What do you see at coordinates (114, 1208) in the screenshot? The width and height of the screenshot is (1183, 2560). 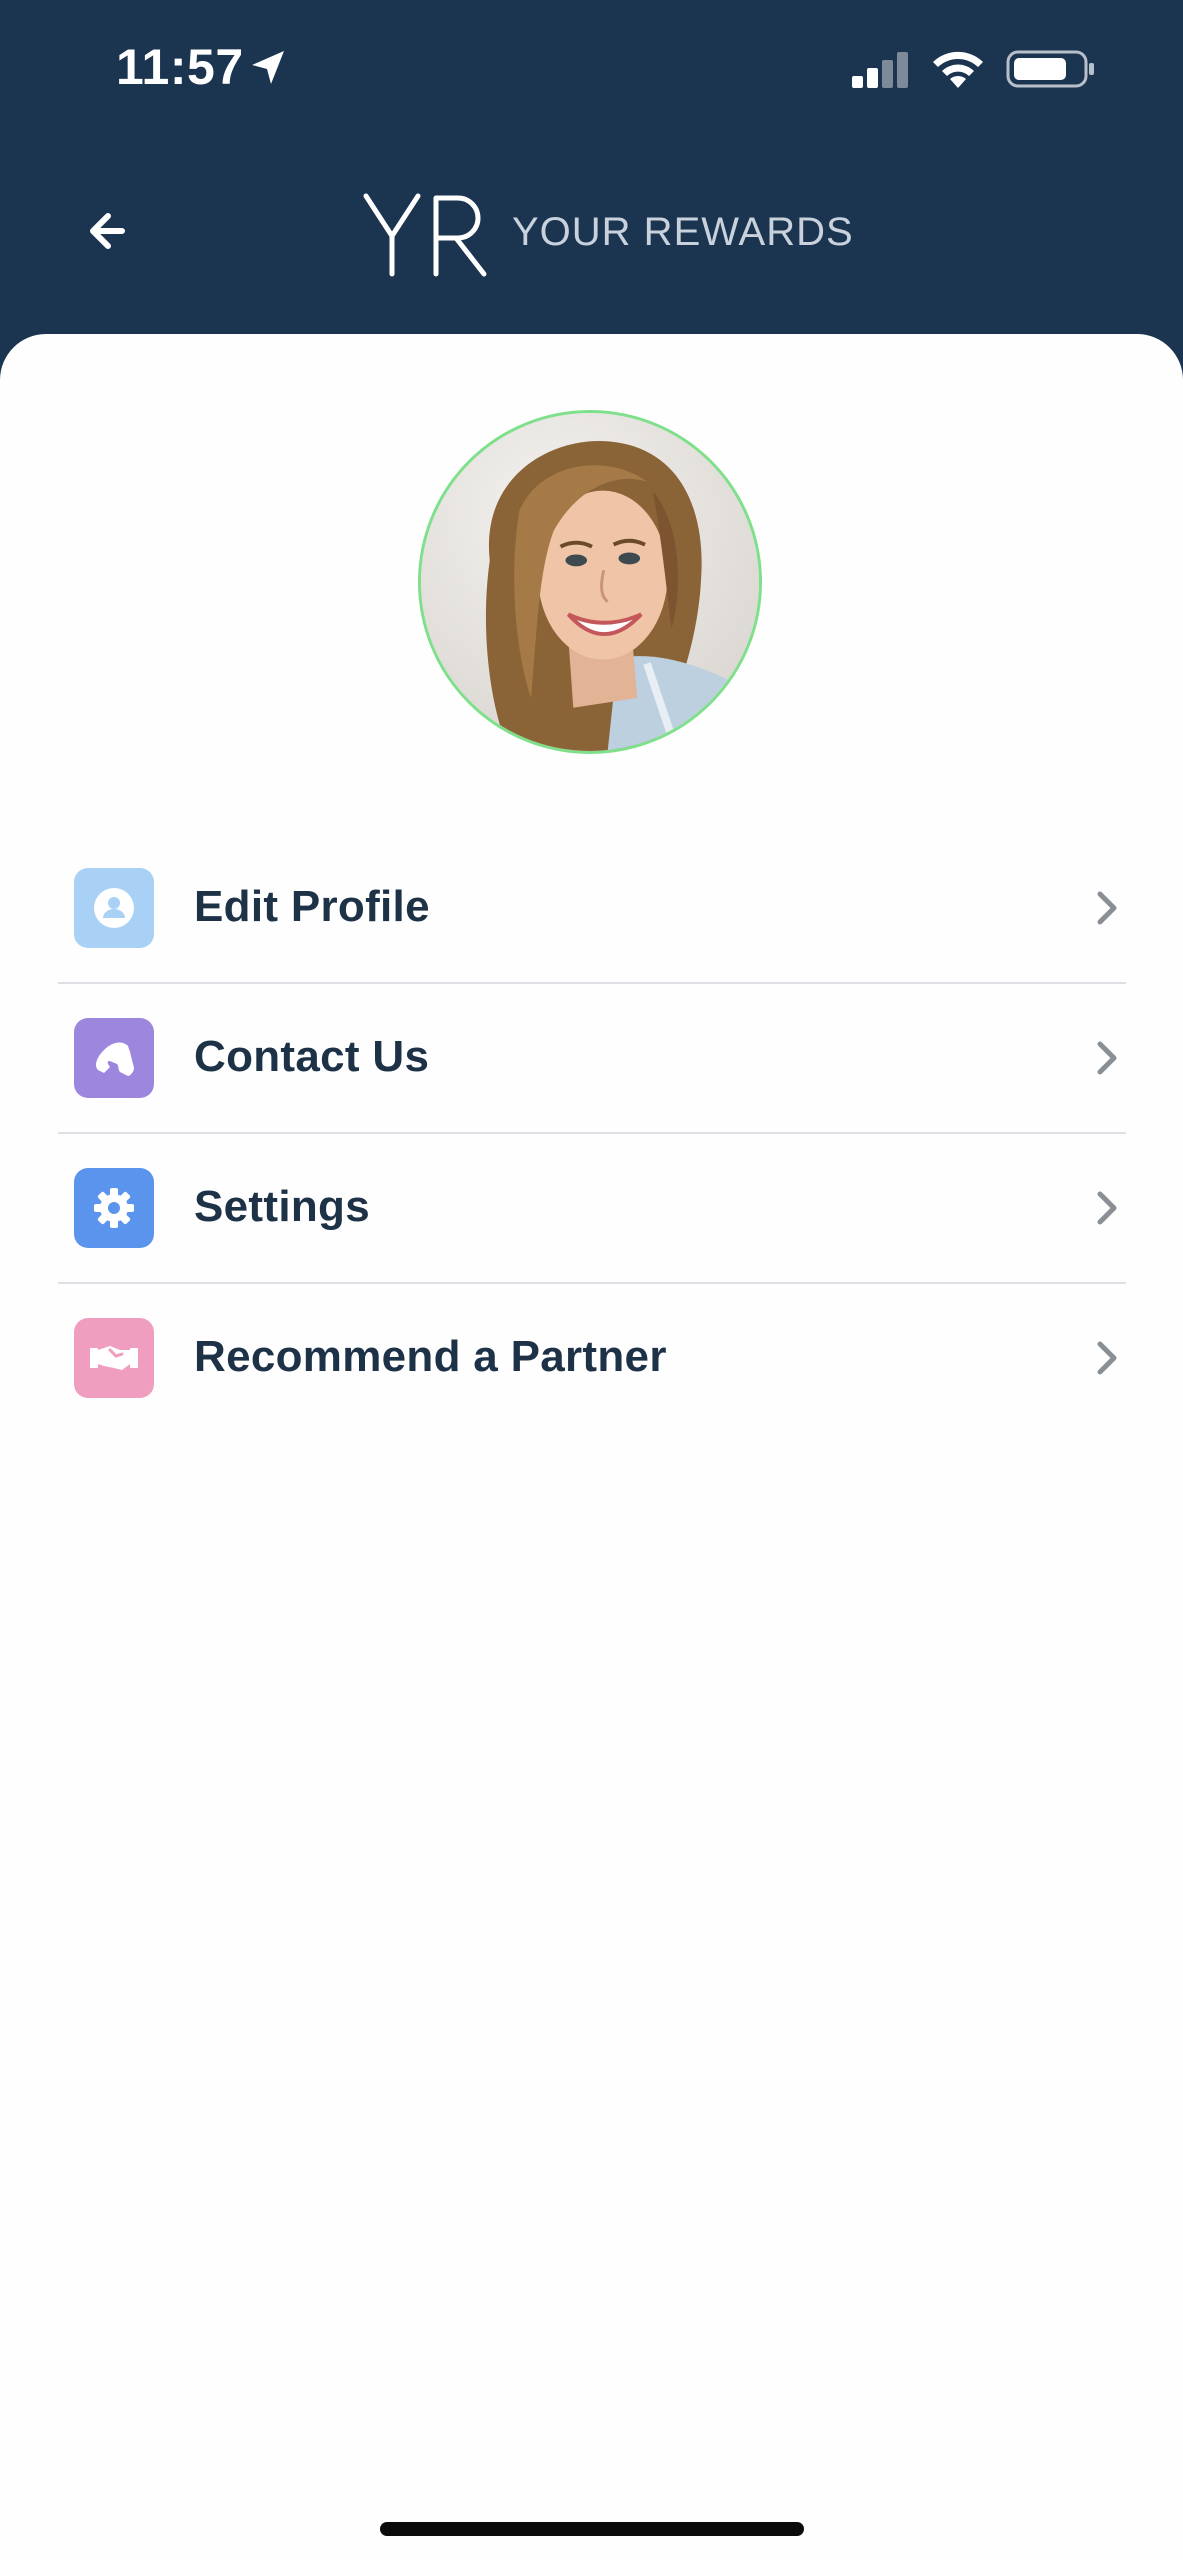 I see `gear-icon` at bounding box center [114, 1208].